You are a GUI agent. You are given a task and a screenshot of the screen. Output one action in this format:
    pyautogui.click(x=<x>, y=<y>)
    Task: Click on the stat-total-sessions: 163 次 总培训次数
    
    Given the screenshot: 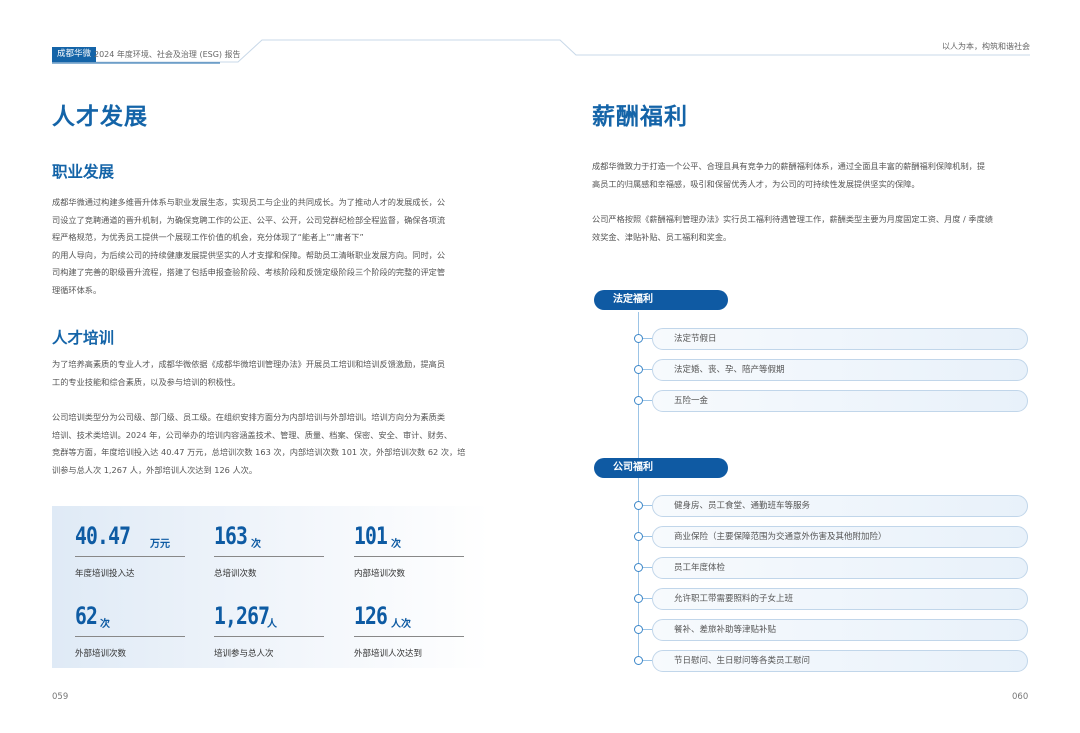 What is the action you would take?
    pyautogui.click(x=269, y=550)
    